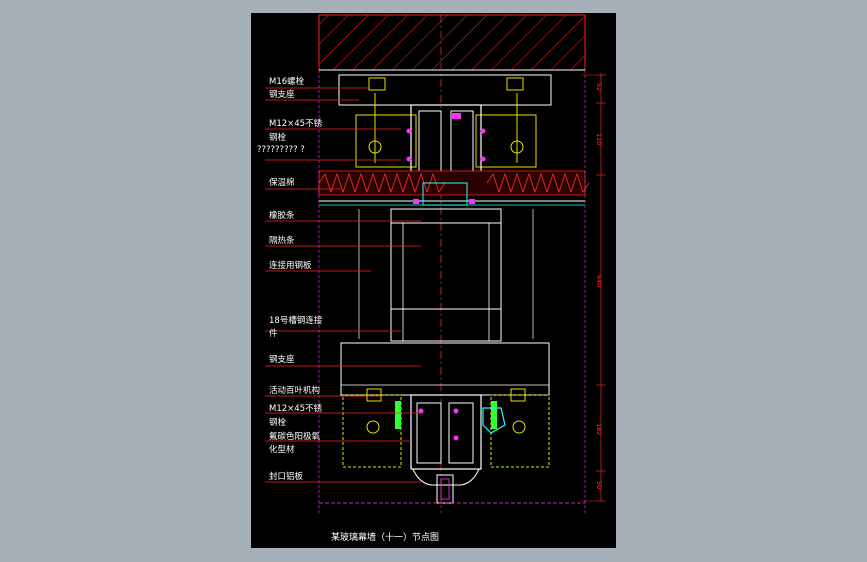  Describe the element at coordinates (599, 87) in the screenshot. I see `dim-52: 52` at that location.